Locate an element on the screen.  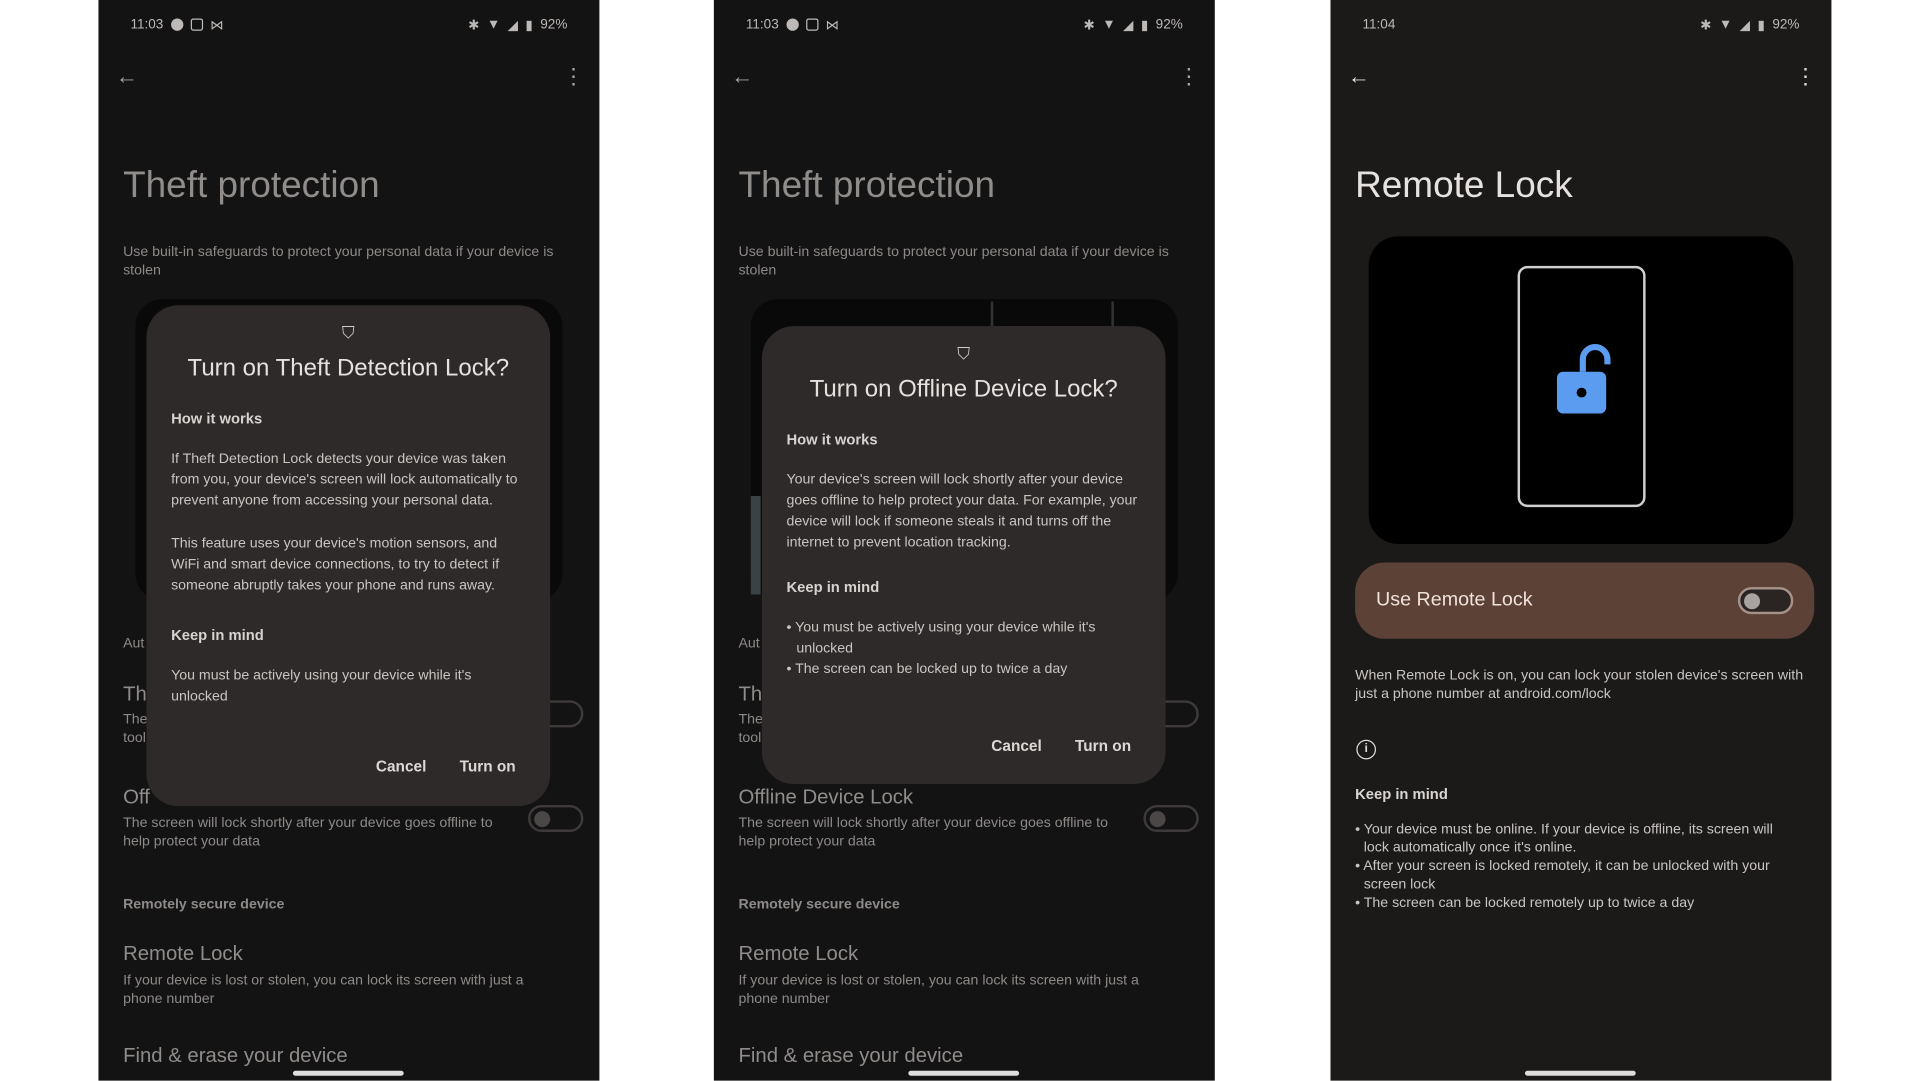
offline-lock-title: Offline Device Lock is located at coordinates (825, 797).